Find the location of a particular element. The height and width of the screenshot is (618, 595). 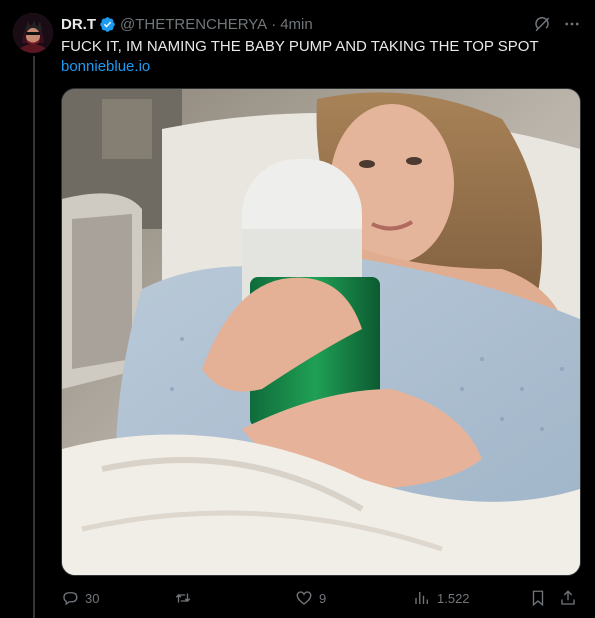

bookmark-button is located at coordinates (538, 598).